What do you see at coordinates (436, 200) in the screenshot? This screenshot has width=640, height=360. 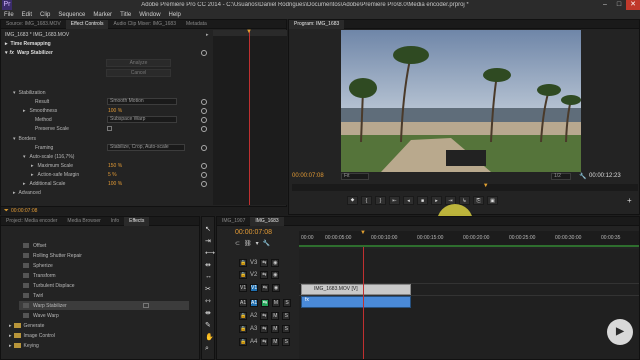 I see `step-forward-button: ▸` at bounding box center [436, 200].